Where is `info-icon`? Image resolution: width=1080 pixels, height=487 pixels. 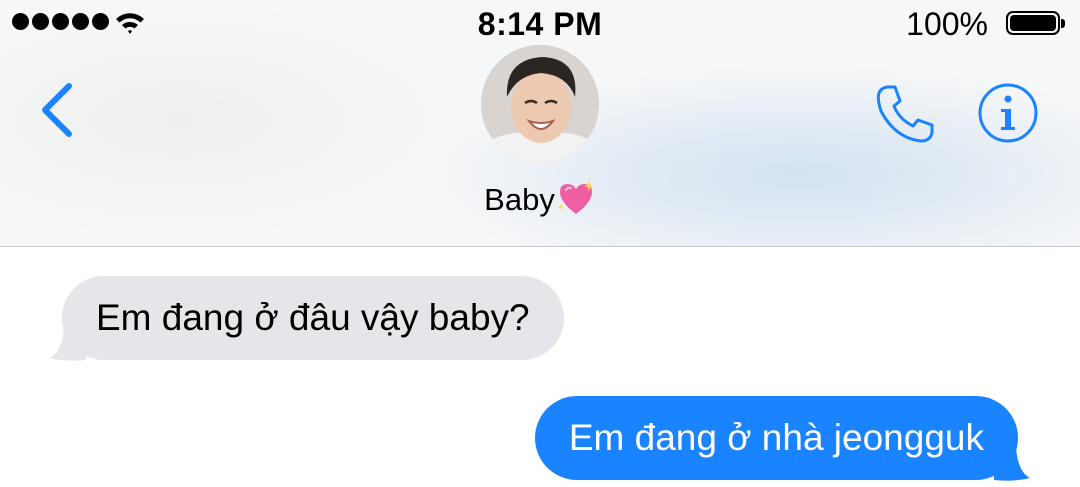 info-icon is located at coordinates (1008, 113).